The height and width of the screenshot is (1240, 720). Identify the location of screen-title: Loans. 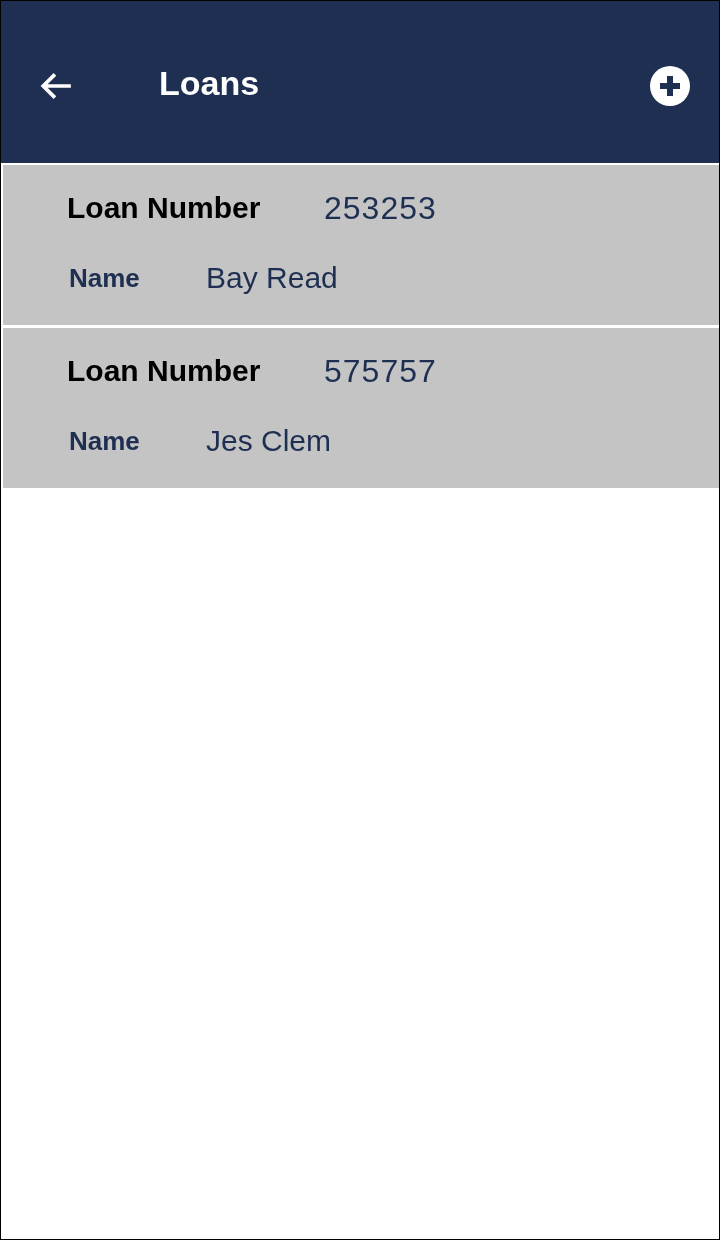
(210, 83).